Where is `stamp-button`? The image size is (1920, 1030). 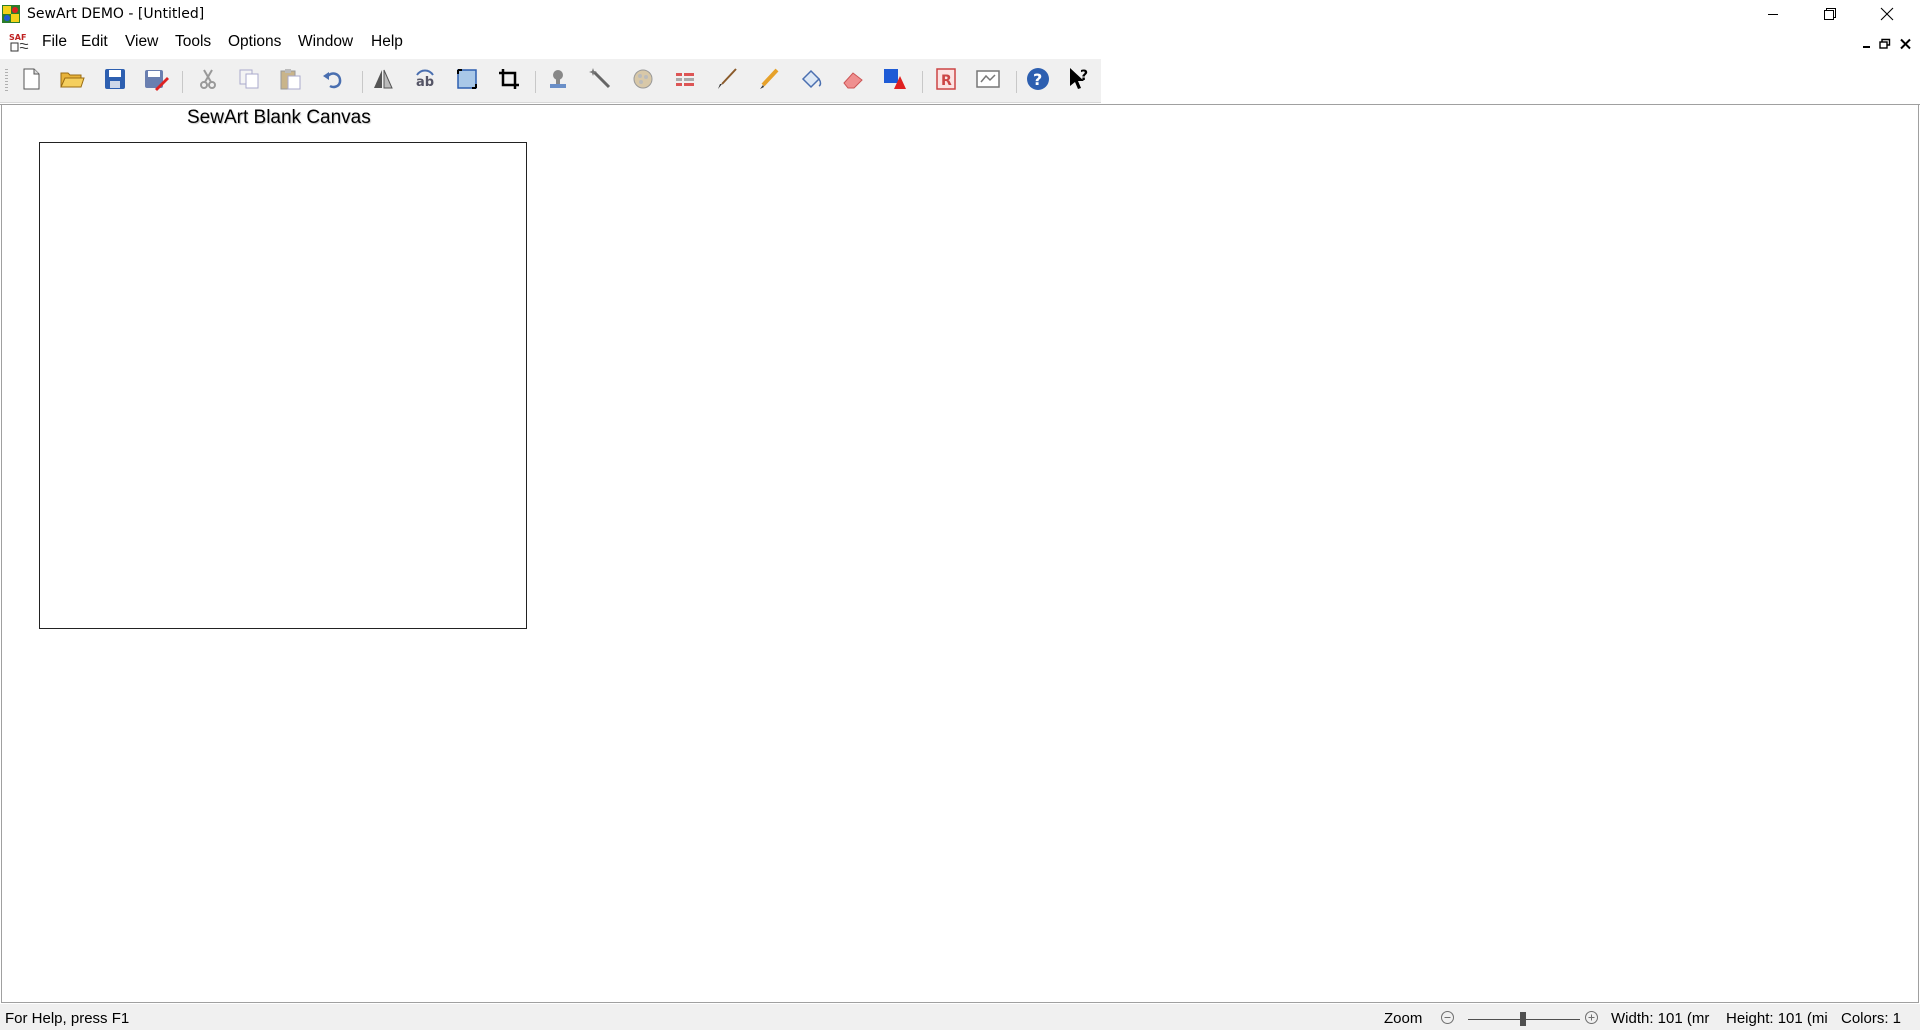 stamp-button is located at coordinates (558, 81).